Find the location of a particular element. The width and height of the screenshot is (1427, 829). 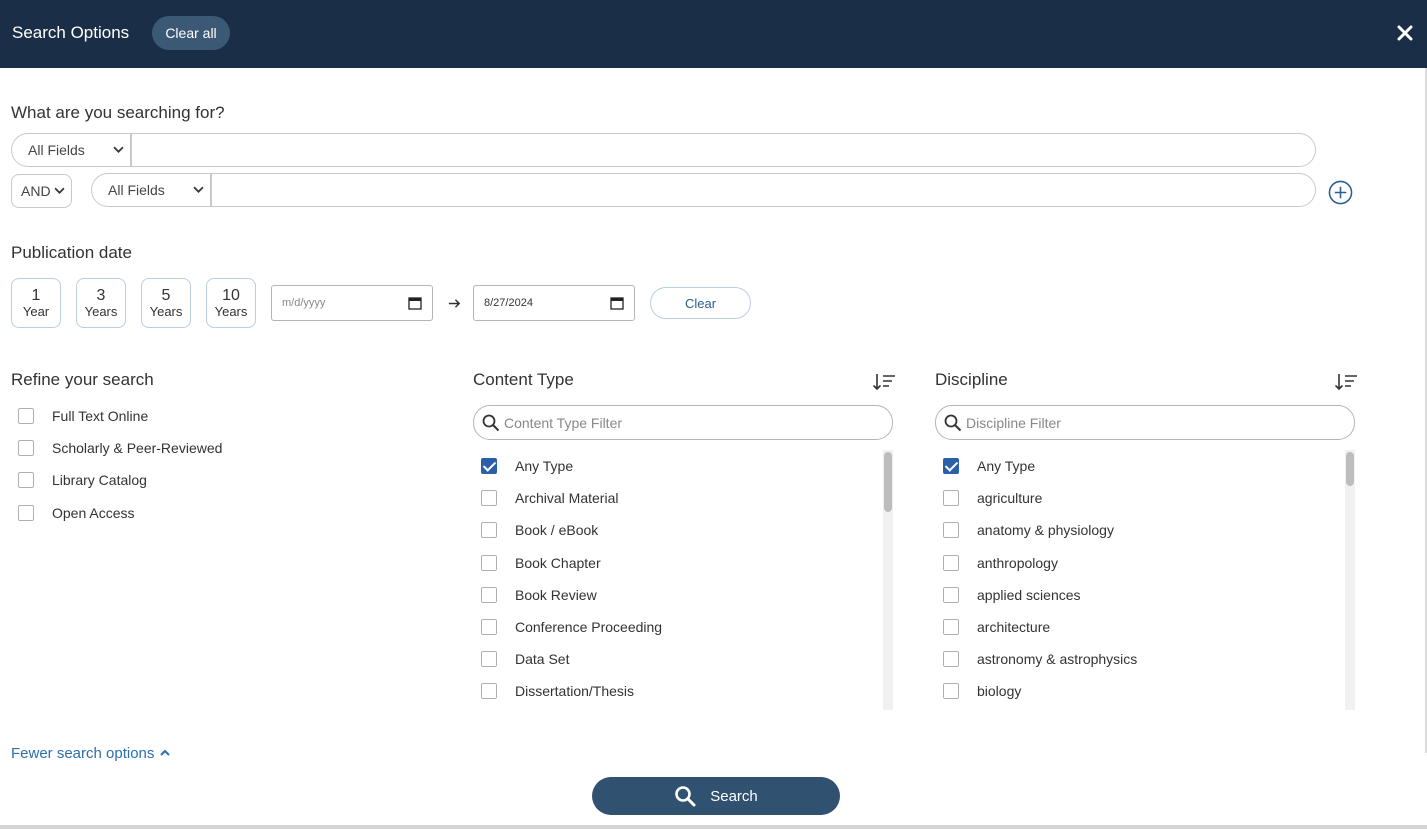

search-button: Search is located at coordinates (716, 796).